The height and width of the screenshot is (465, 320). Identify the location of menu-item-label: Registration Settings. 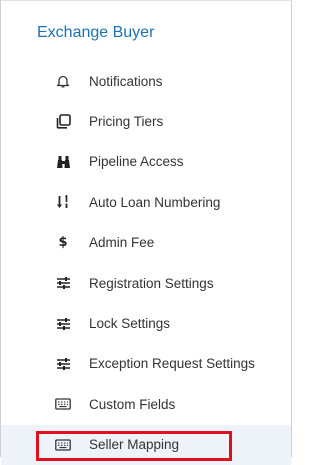
(151, 283).